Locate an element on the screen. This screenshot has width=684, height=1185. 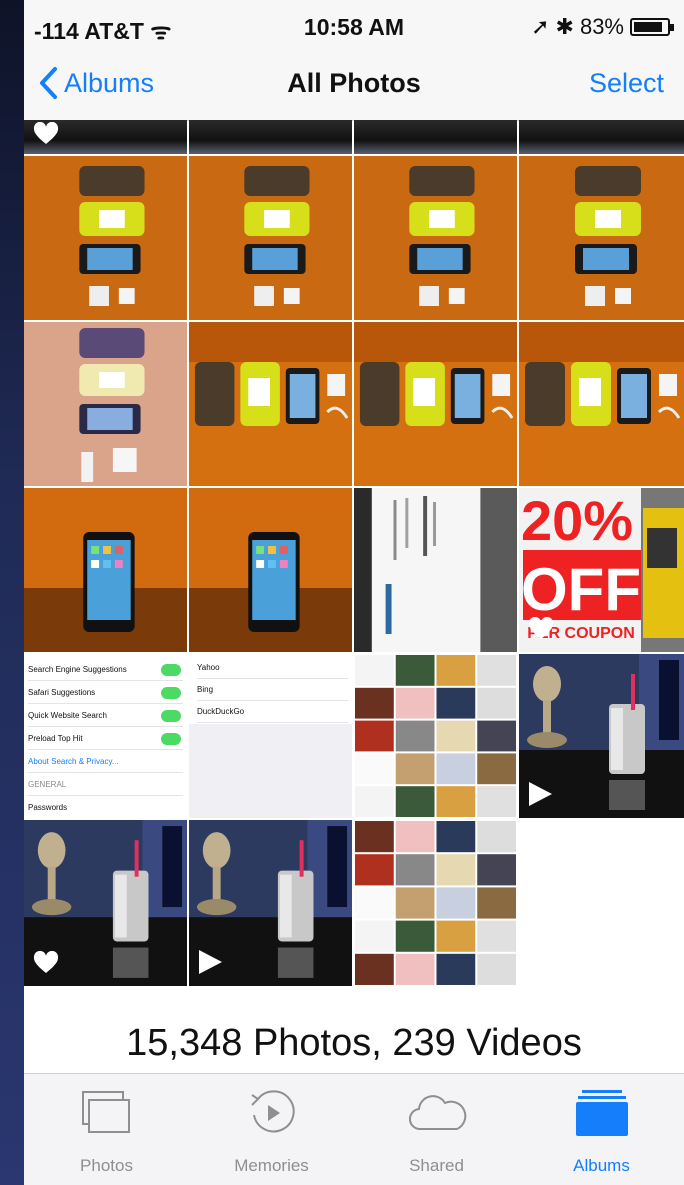
select-button: Select is located at coordinates (626, 83).